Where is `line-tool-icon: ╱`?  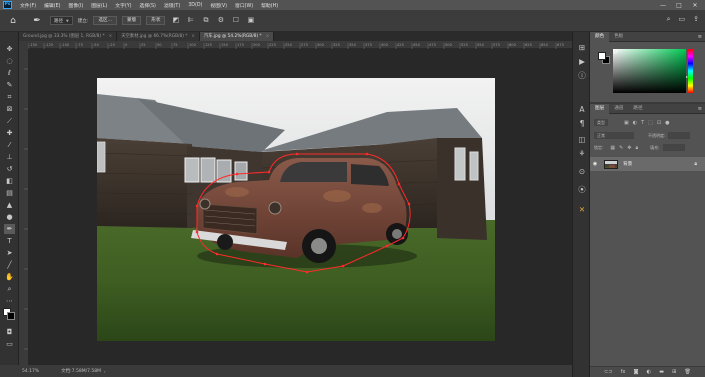
line-tool-icon: ╱ is located at coordinates (9, 265).